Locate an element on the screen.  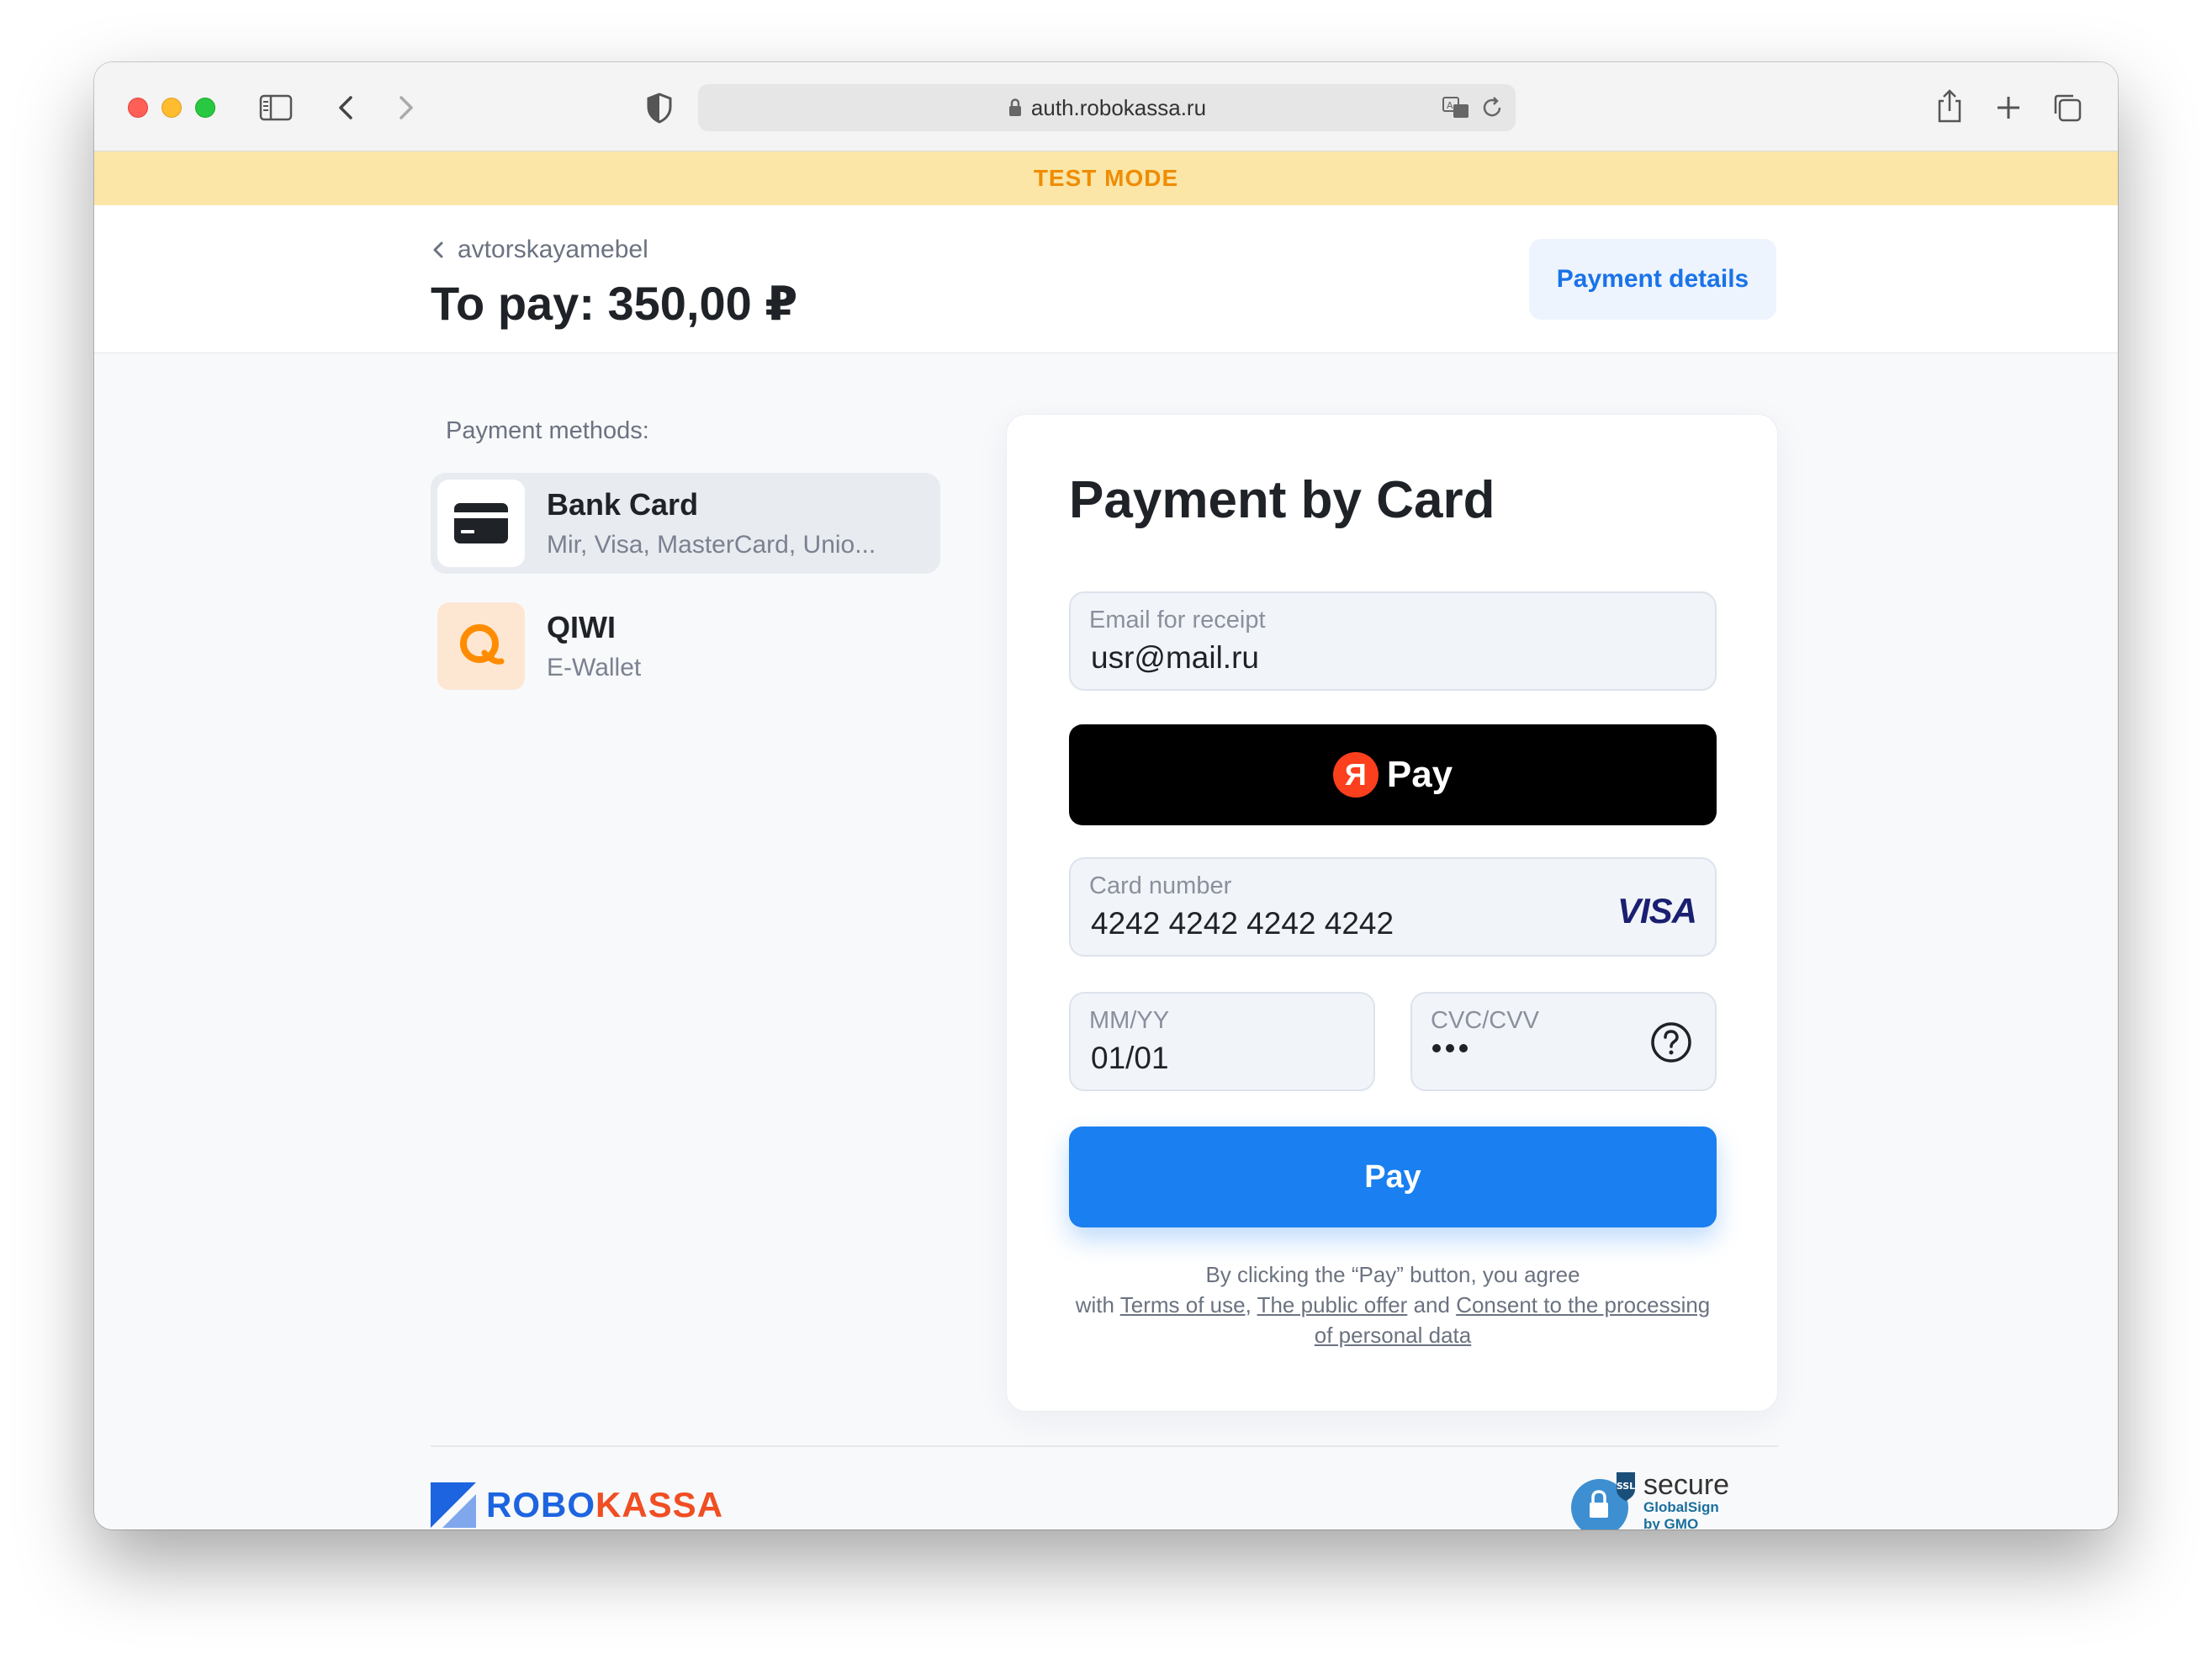
payment-details-button: Payment details is located at coordinates (1652, 279).